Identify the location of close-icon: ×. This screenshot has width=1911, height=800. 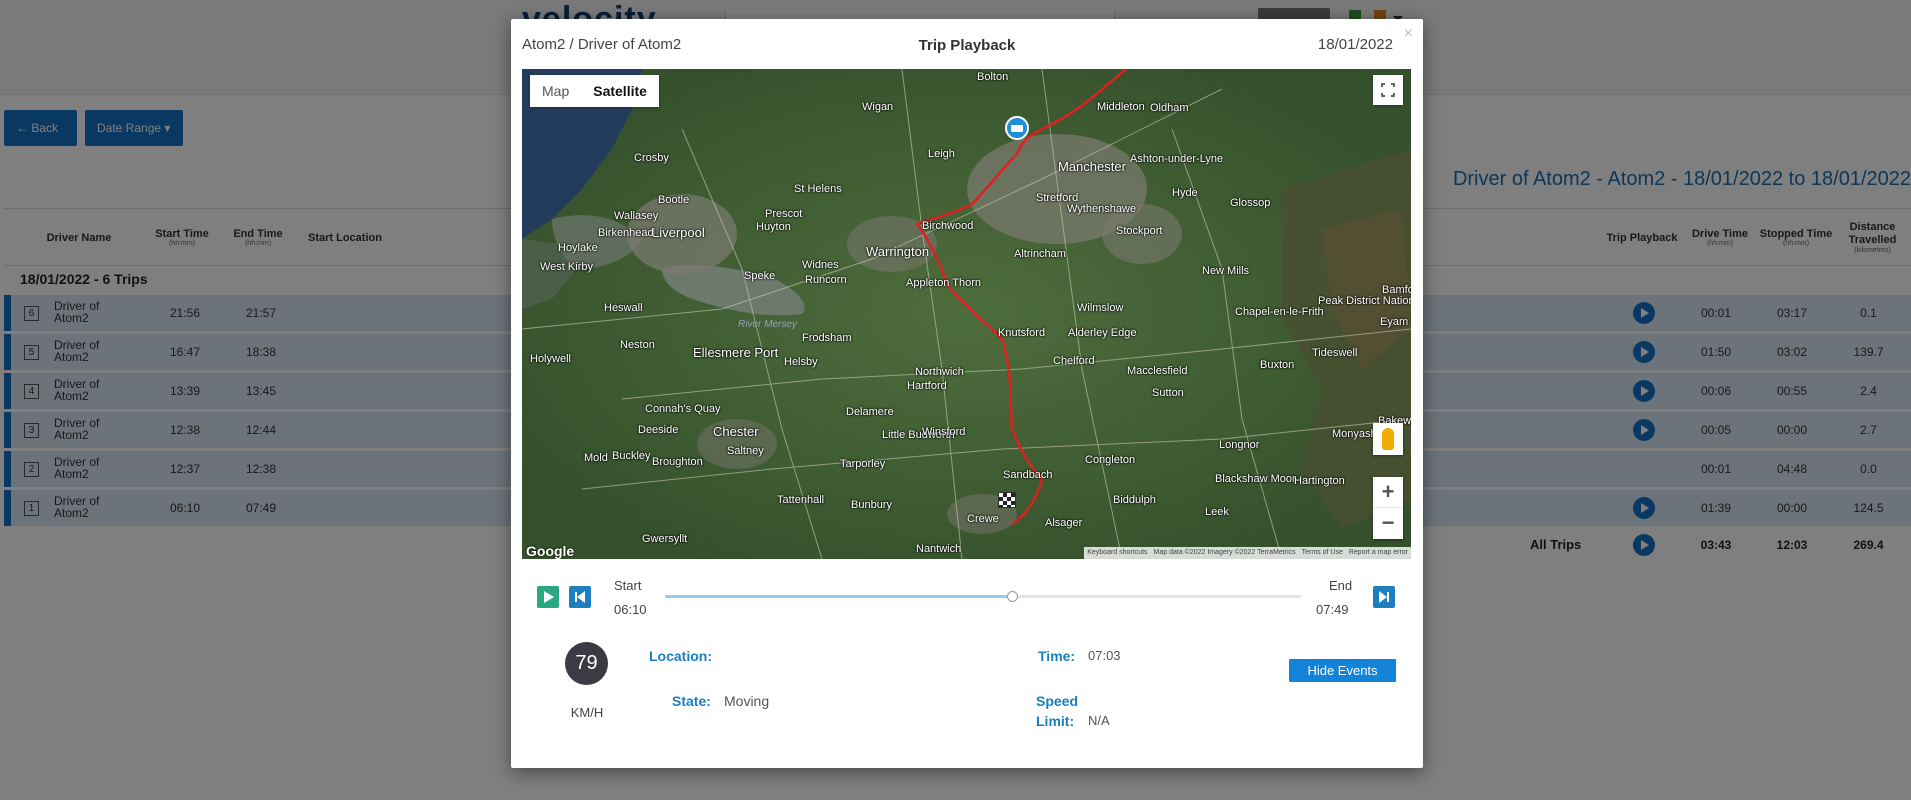
(1408, 34).